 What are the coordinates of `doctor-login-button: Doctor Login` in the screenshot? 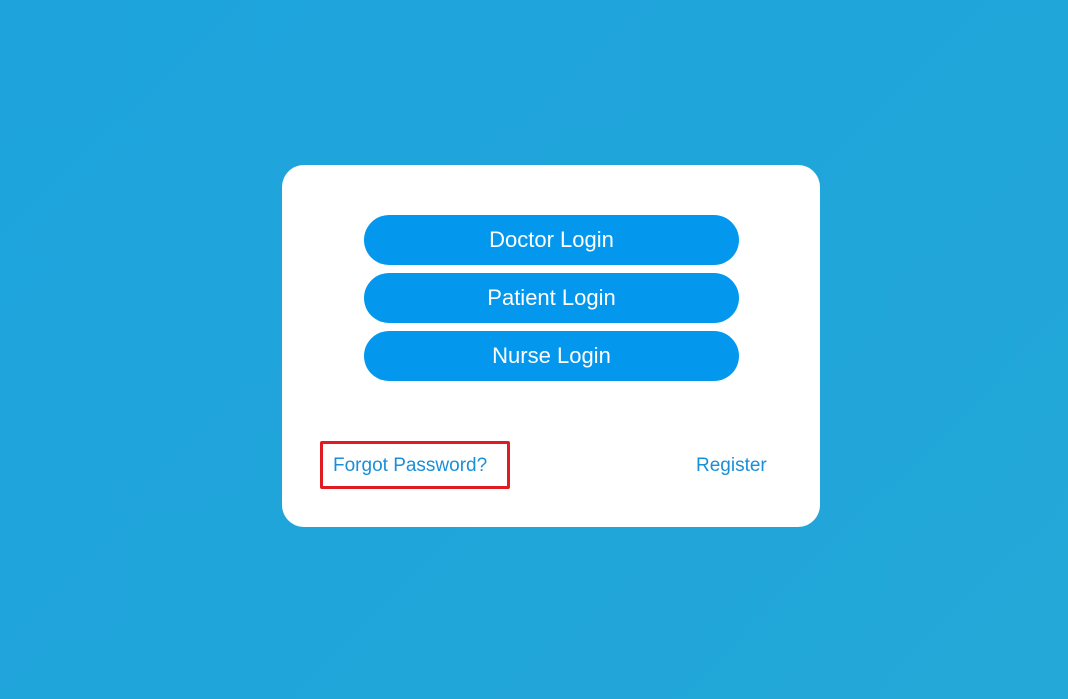 It's located at (551, 240).